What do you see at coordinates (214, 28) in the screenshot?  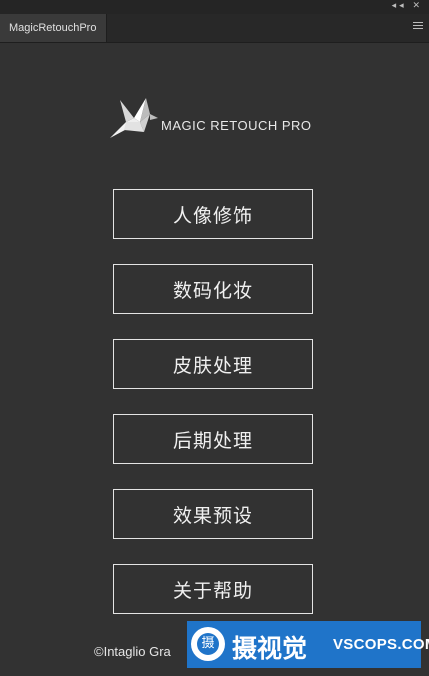 I see `panel-tab-bar: MagicRetouchPro` at bounding box center [214, 28].